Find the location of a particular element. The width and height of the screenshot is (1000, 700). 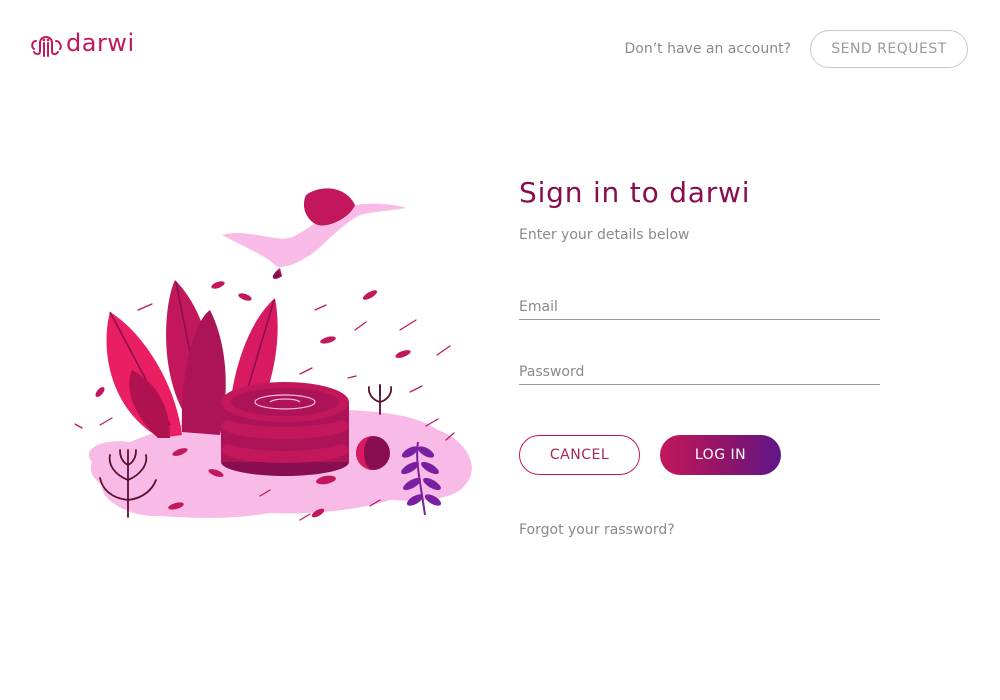

logo-text: darwi is located at coordinates (100, 43).